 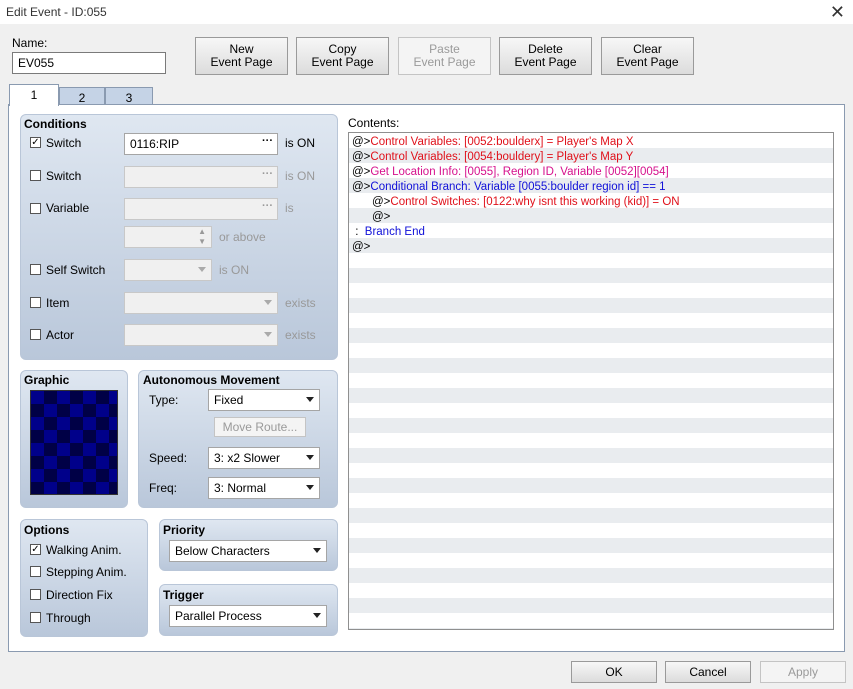 I want to click on freq-value: 3: Normal, so click(x=240, y=488).